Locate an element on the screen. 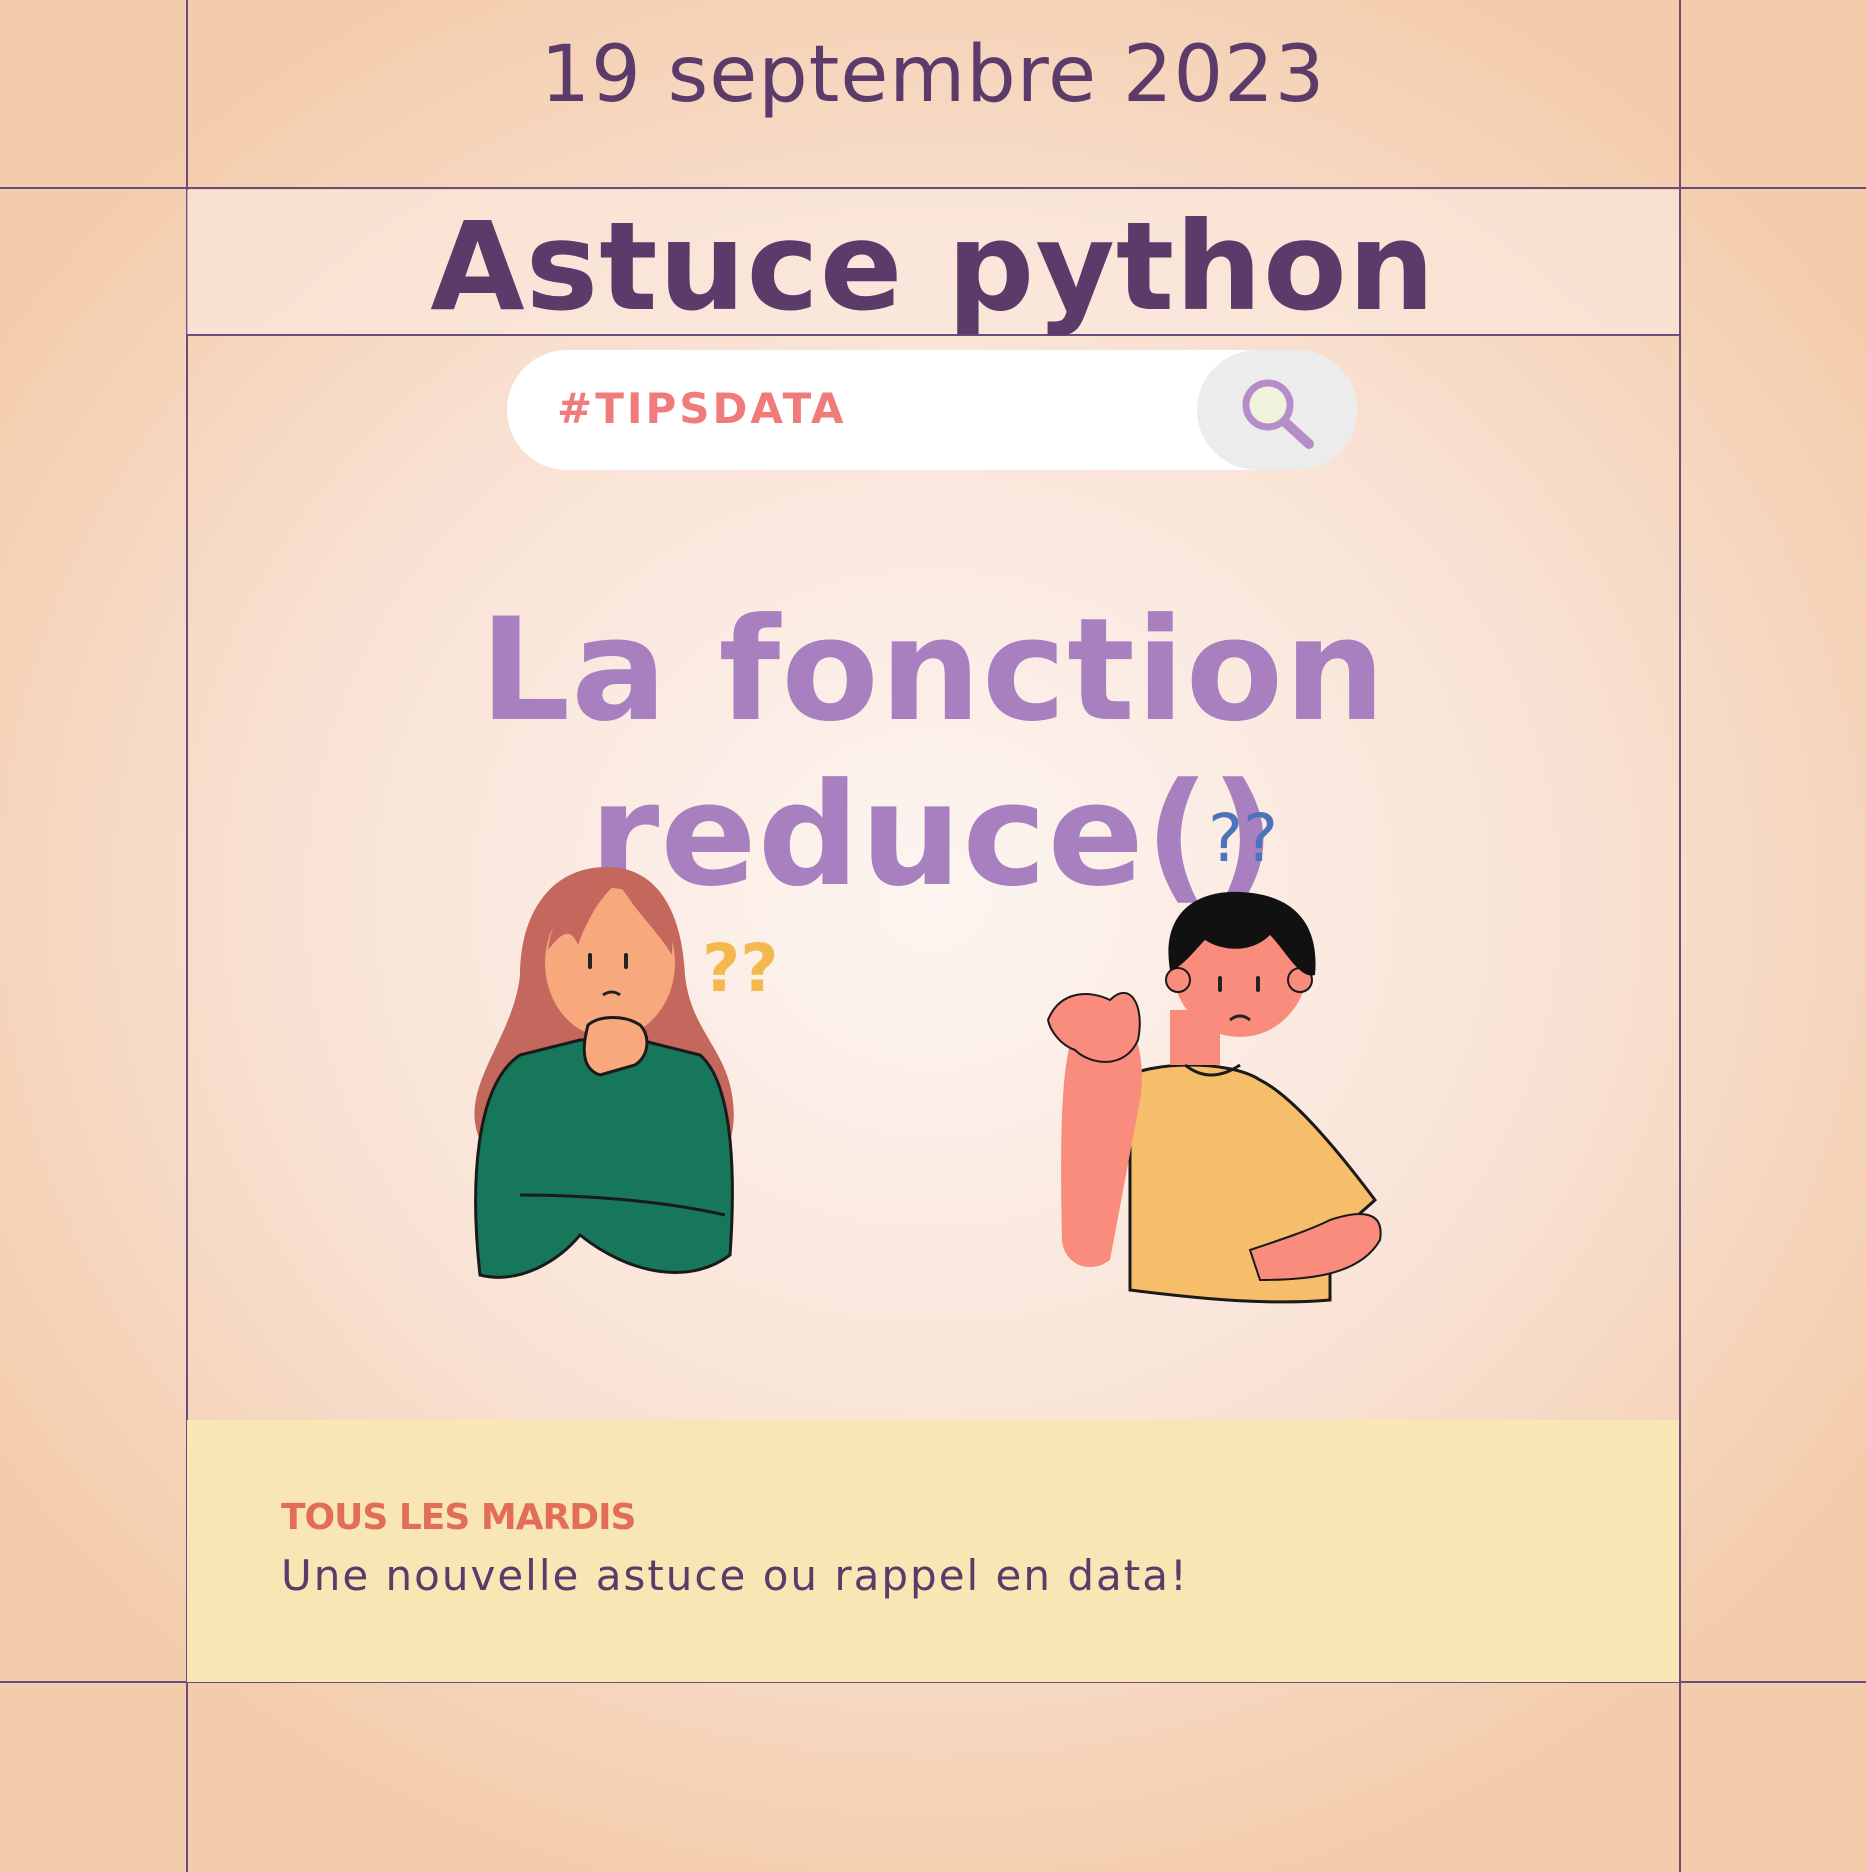  search-bar: #TIPSDATA is located at coordinates (932, 410).